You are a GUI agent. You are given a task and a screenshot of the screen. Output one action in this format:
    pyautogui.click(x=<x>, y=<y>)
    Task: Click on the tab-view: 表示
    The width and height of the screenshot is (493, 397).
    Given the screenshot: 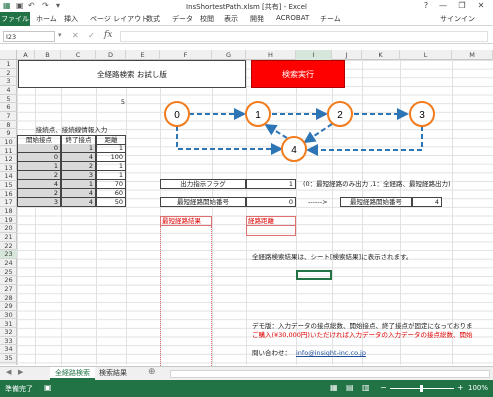 What is the action you would take?
    pyautogui.click(x=231, y=19)
    